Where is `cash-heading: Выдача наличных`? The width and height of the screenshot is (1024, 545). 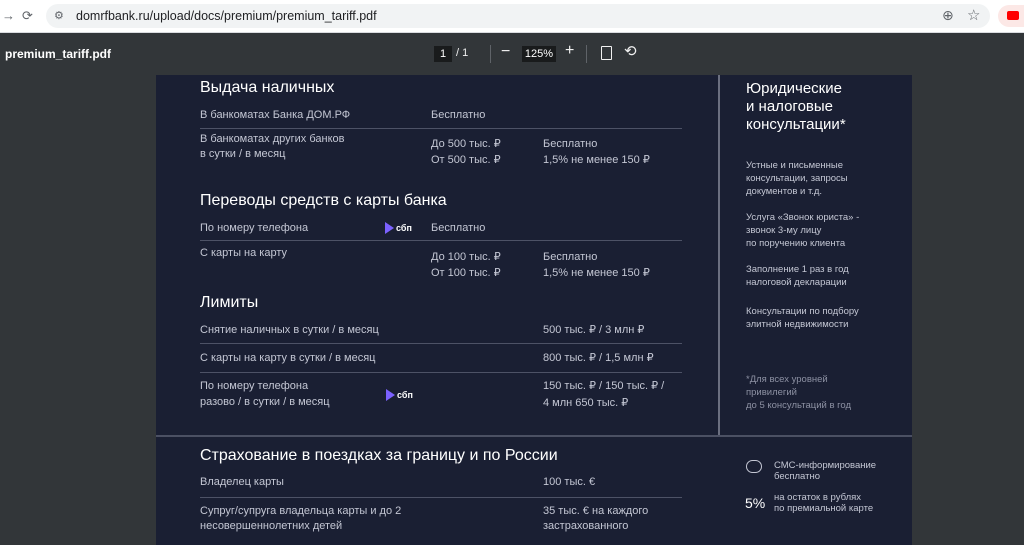
cash-heading: Выдача наличных is located at coordinates (267, 87).